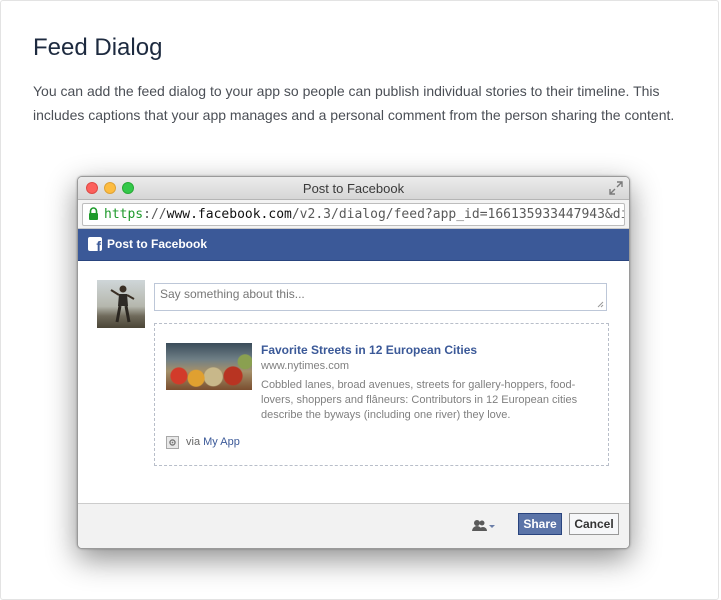  I want to click on resize-grip-icon, so click(600, 304).